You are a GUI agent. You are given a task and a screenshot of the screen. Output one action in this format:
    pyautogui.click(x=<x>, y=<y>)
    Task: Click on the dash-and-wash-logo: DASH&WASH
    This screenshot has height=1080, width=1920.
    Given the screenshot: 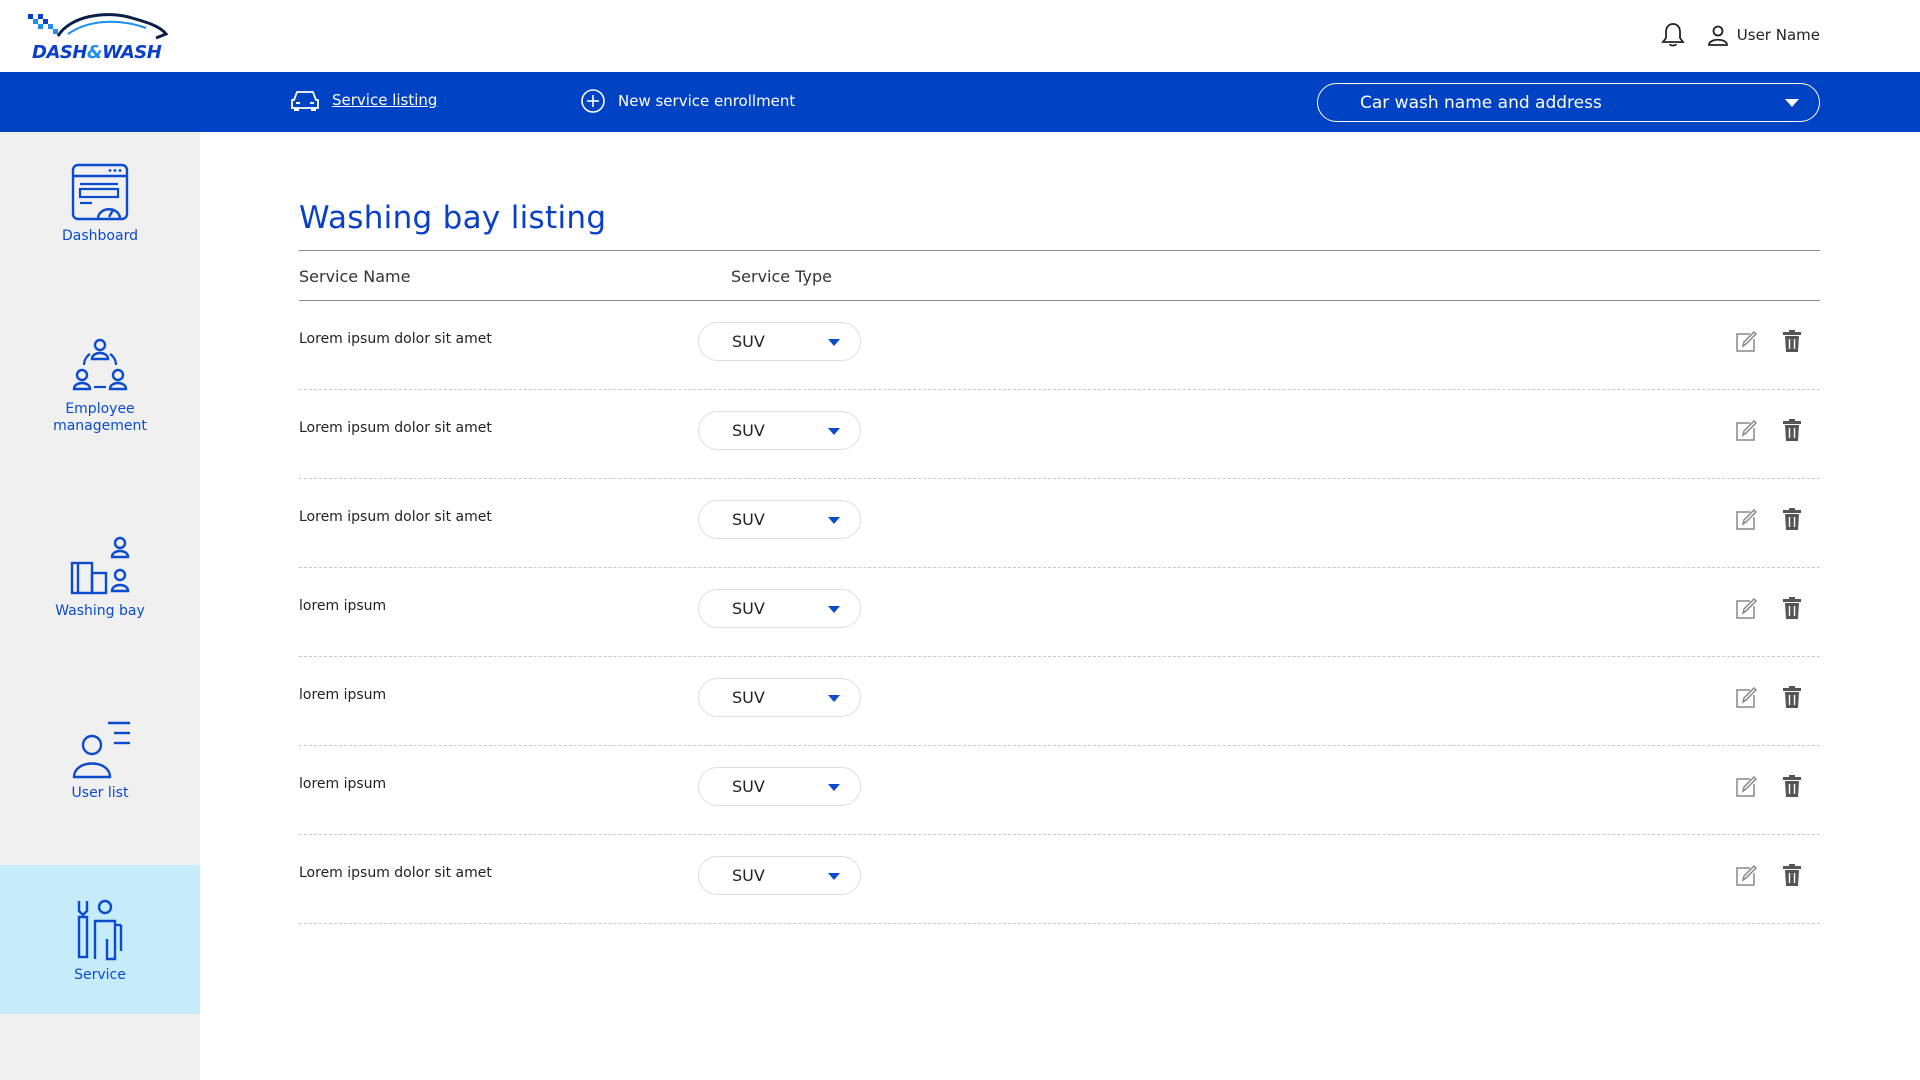 What is the action you would take?
    pyautogui.click(x=100, y=36)
    